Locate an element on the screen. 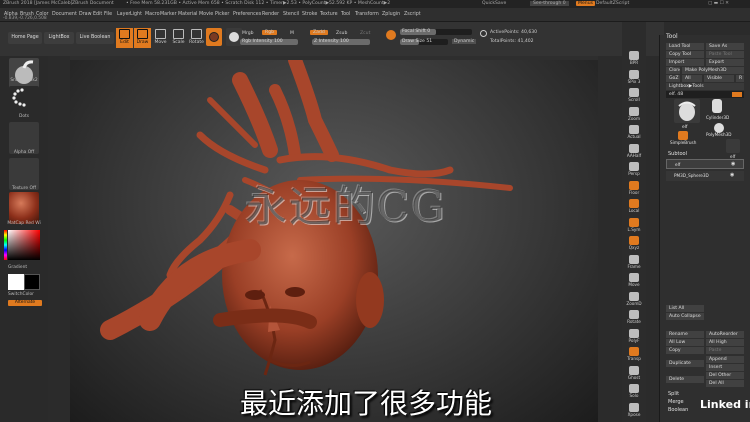  insert-button: Insert is located at coordinates (725, 367).